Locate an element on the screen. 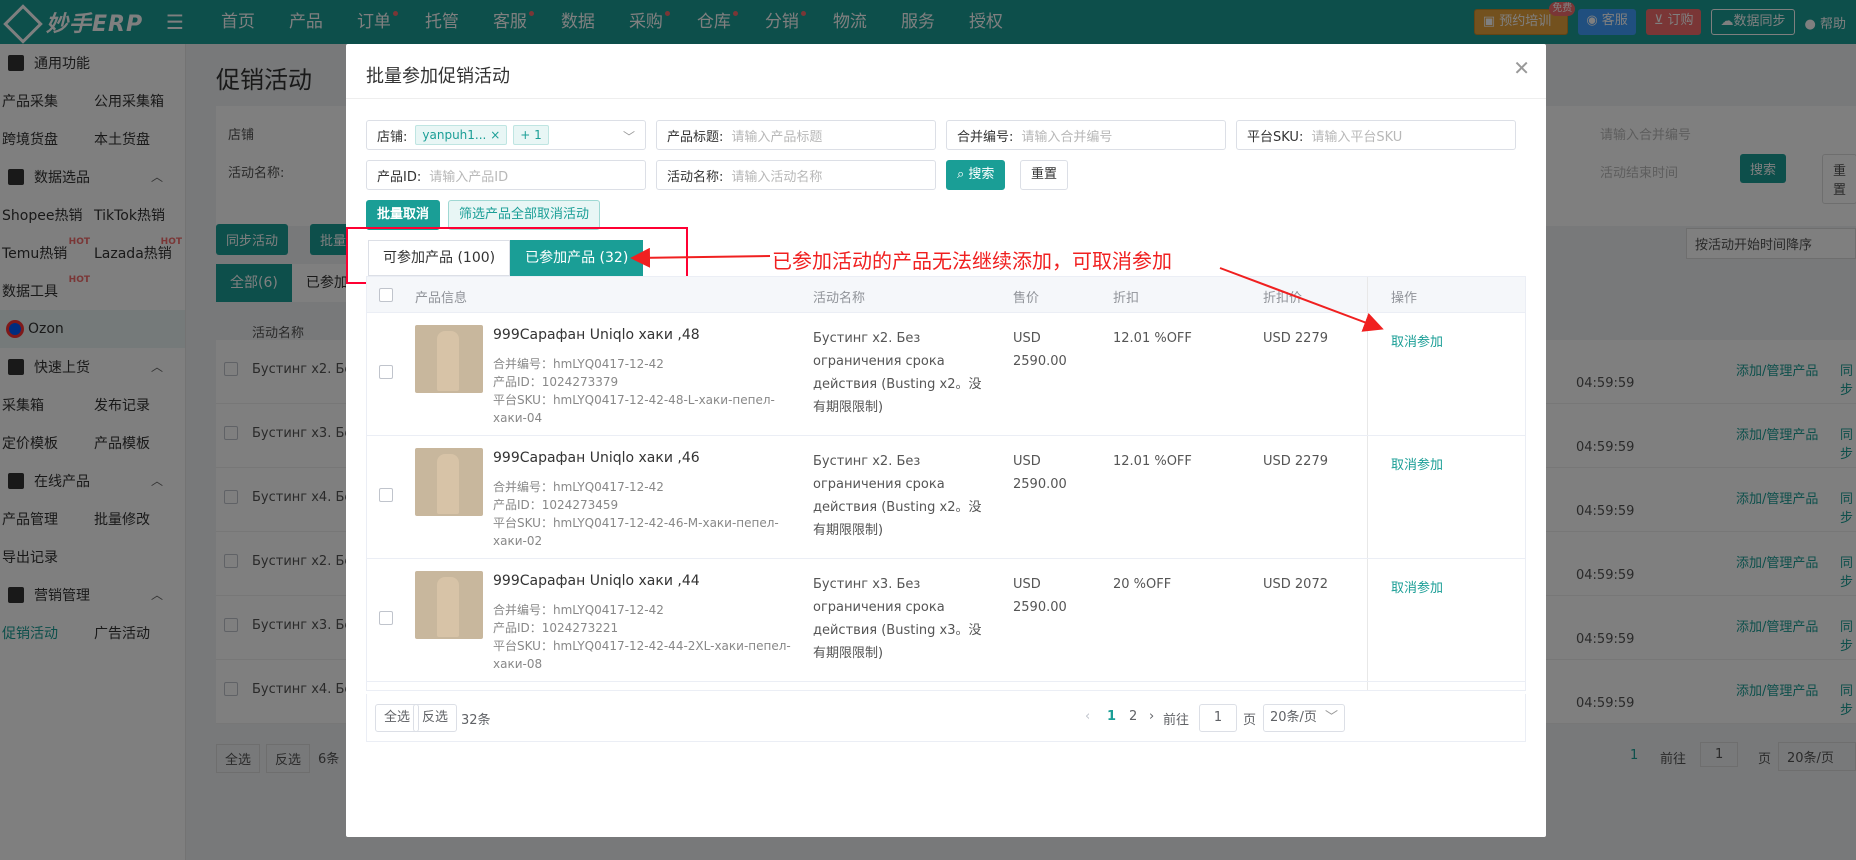 The height and width of the screenshot is (860, 1856). invert-selection-button: 反选 is located at coordinates (435, 718).